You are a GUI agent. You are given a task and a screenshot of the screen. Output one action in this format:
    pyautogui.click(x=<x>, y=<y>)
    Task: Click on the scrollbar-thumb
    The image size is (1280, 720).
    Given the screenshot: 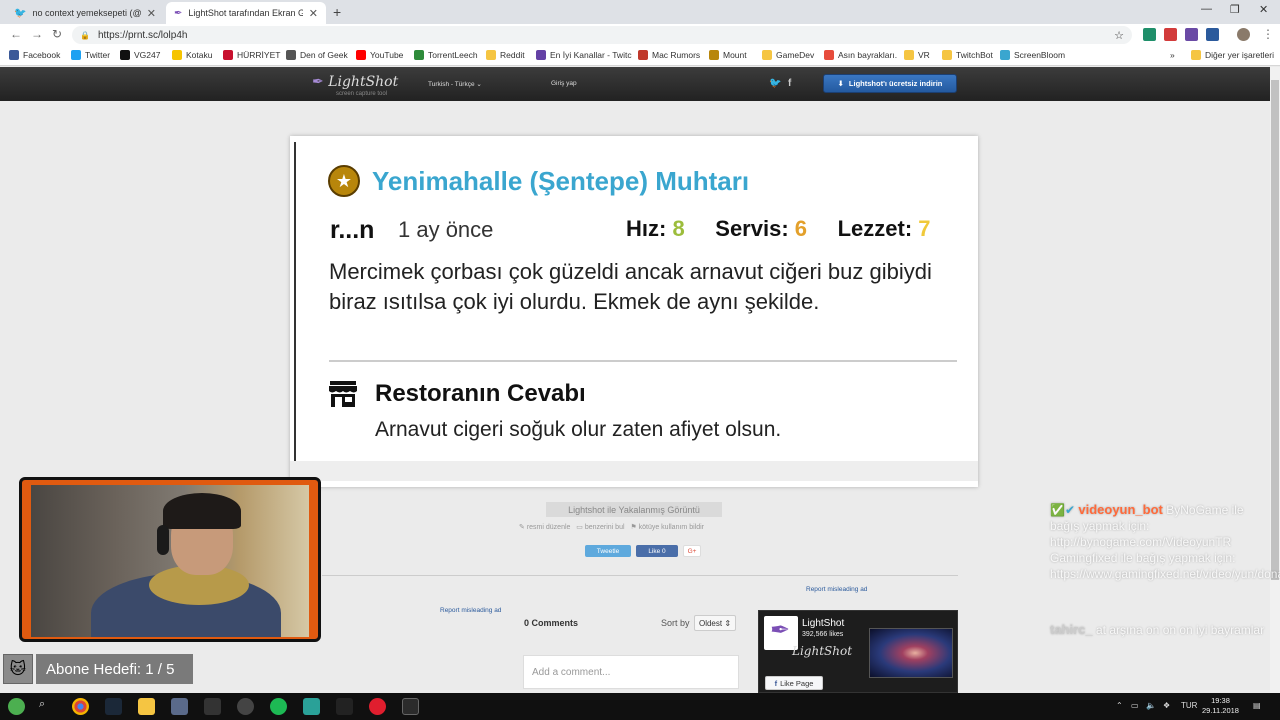 What is the action you would take?
    pyautogui.click(x=1275, y=330)
    